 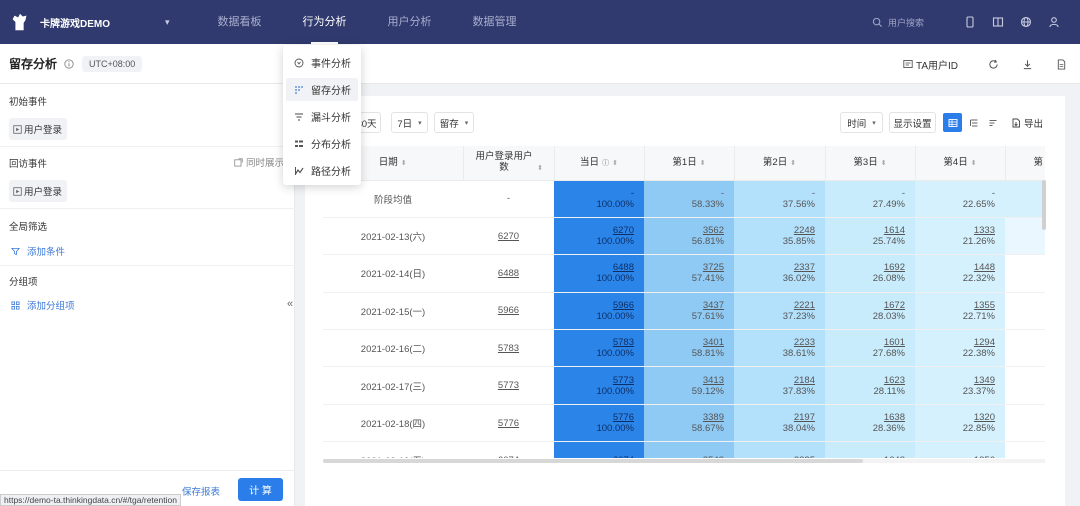 I want to click on user-icon, so click(x=1054, y=22).